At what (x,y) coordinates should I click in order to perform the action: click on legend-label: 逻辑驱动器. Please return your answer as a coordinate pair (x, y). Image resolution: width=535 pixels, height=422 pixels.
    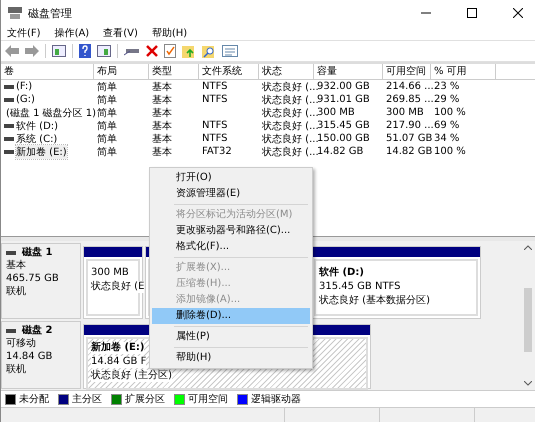
    Looking at the image, I should click on (276, 399).